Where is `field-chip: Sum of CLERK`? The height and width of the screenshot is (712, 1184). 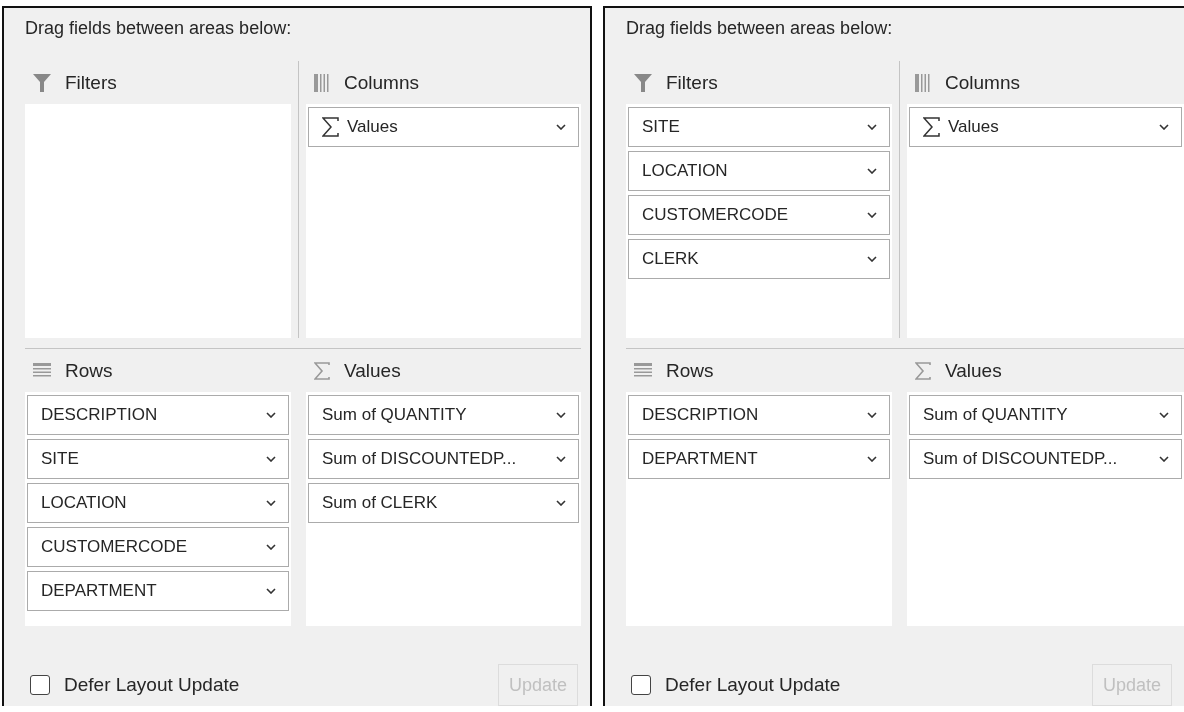
field-chip: Sum of CLERK is located at coordinates (443, 503).